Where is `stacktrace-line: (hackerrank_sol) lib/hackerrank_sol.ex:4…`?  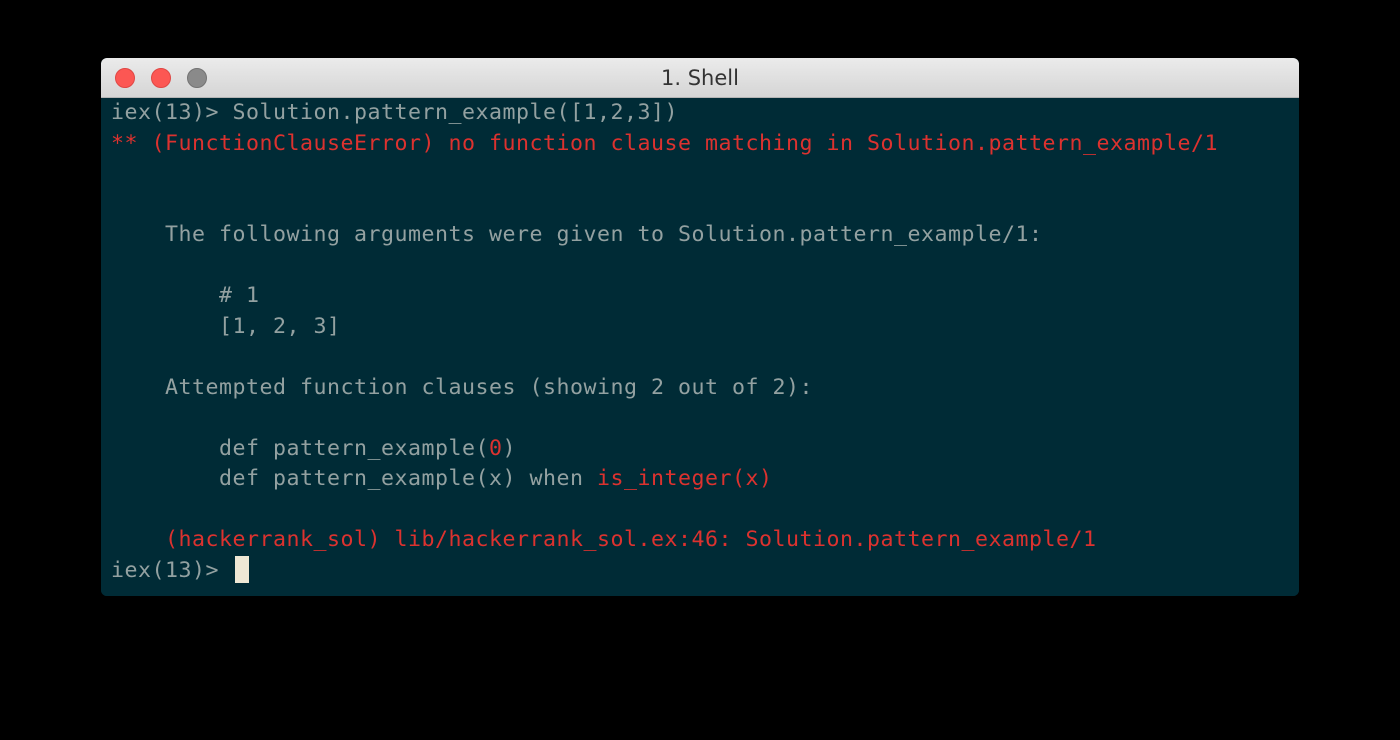 stacktrace-line: (hackerrank_sol) lib/hackerrank_sol.ex:4… is located at coordinates (604, 539).